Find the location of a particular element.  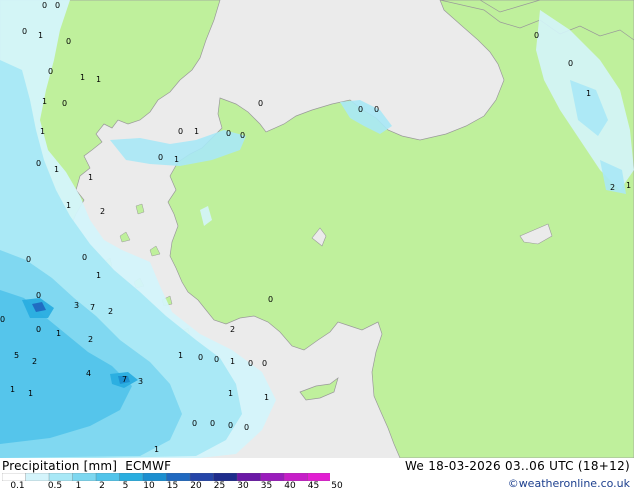

site-credit: ©weatheronline.co.uk is located at coordinates (569, 483).